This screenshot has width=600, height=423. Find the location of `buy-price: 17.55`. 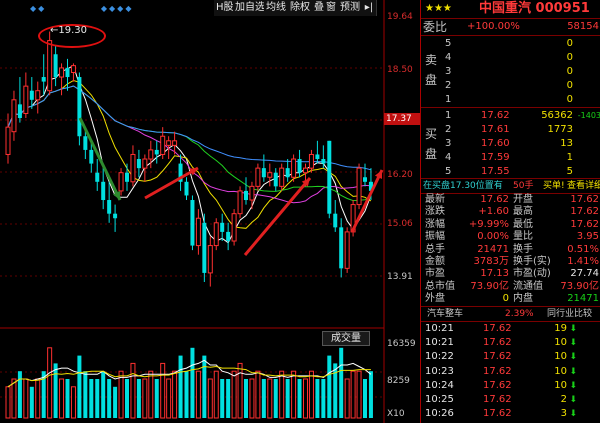

buy-price: 17.55 is located at coordinates (495, 171).